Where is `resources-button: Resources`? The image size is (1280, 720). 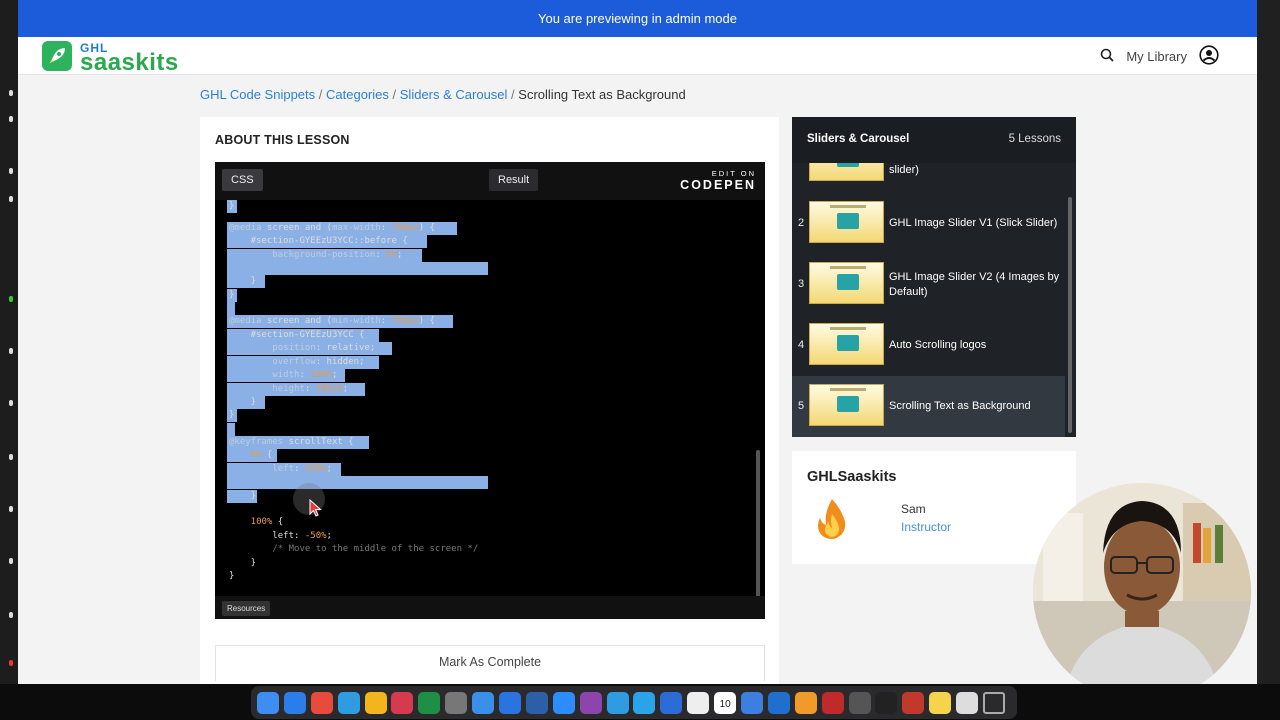
resources-button: Resources is located at coordinates (246, 608).